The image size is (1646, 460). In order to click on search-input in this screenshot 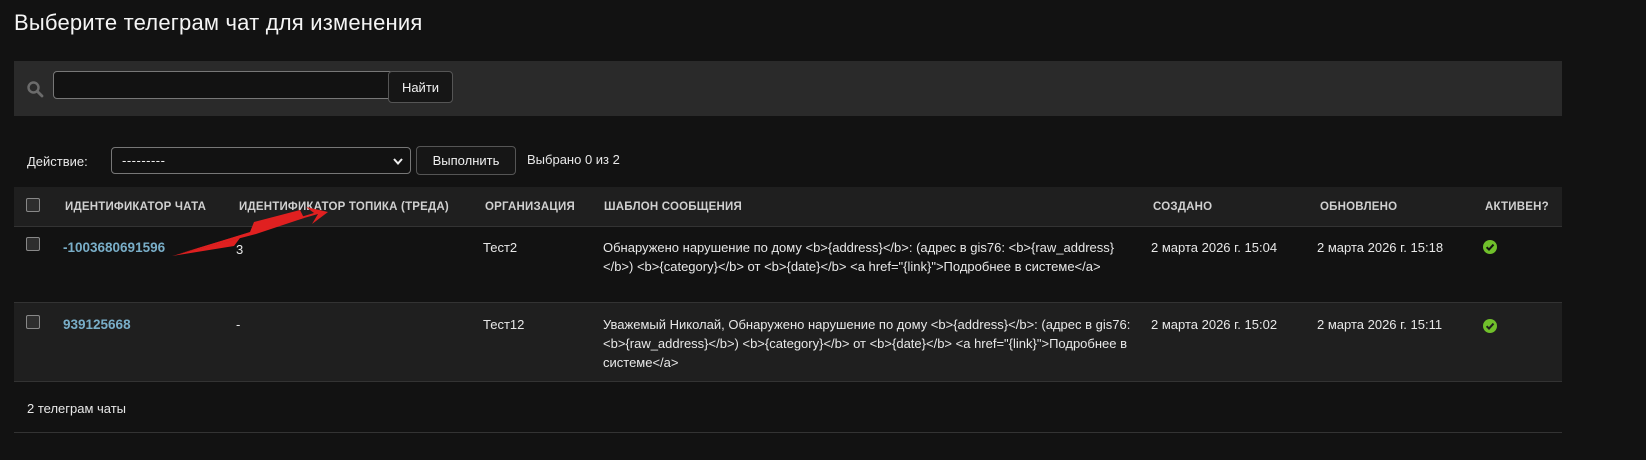, I will do `click(223, 85)`.